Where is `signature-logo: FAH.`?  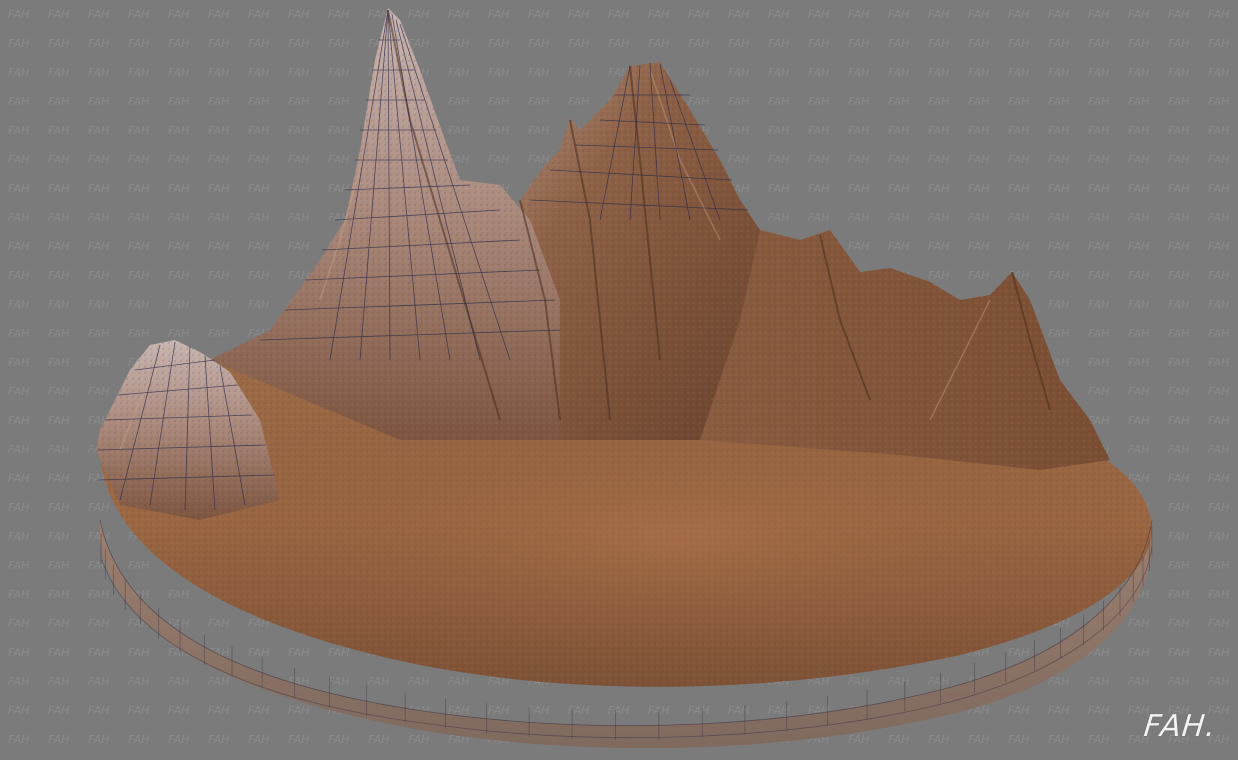 signature-logo: FAH. is located at coordinates (1180, 726).